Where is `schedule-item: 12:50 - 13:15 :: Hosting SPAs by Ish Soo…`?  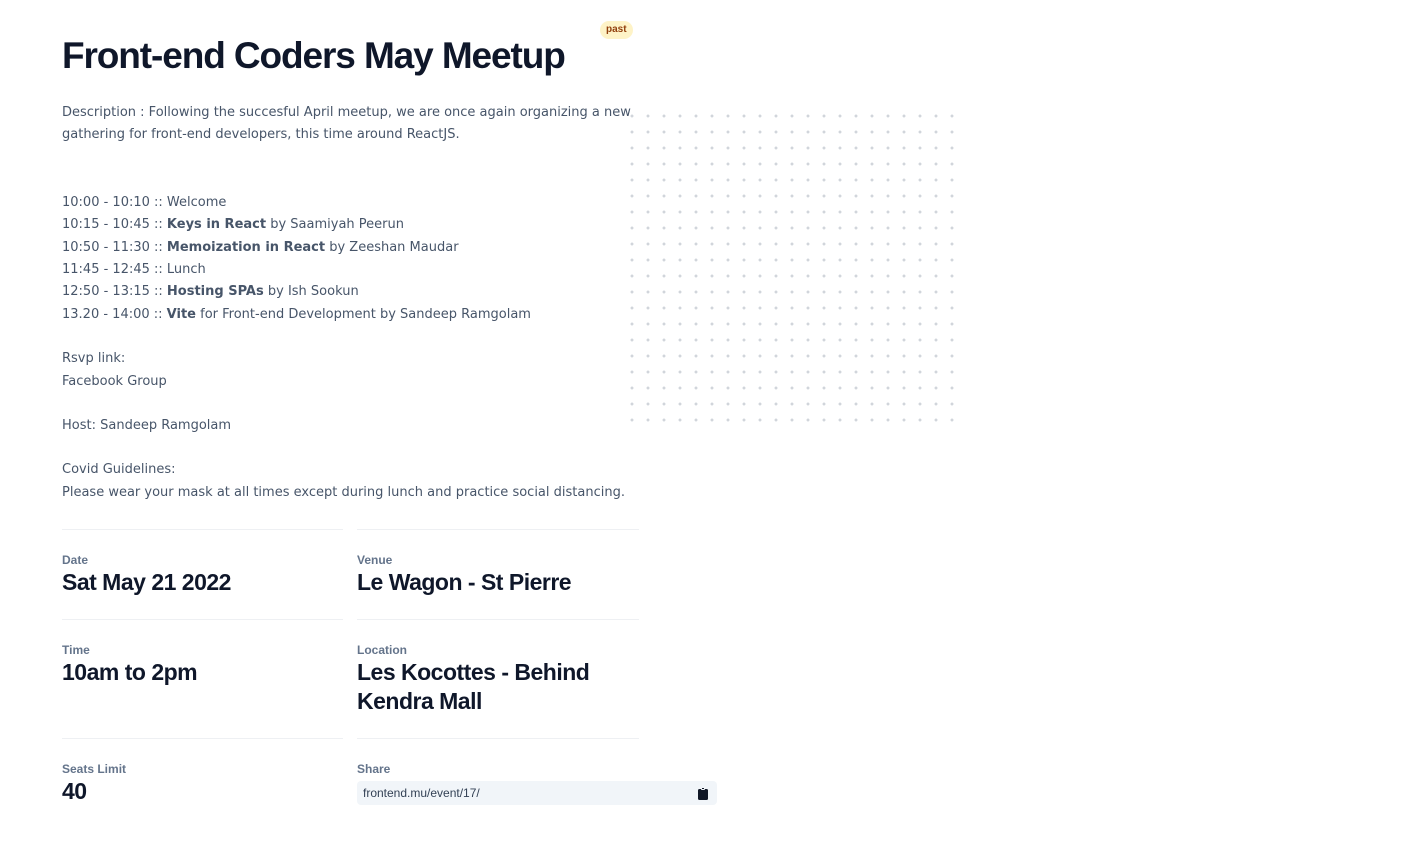 schedule-item: 12:50 - 13:15 :: Hosting SPAs by Ish Soo… is located at coordinates (210, 292).